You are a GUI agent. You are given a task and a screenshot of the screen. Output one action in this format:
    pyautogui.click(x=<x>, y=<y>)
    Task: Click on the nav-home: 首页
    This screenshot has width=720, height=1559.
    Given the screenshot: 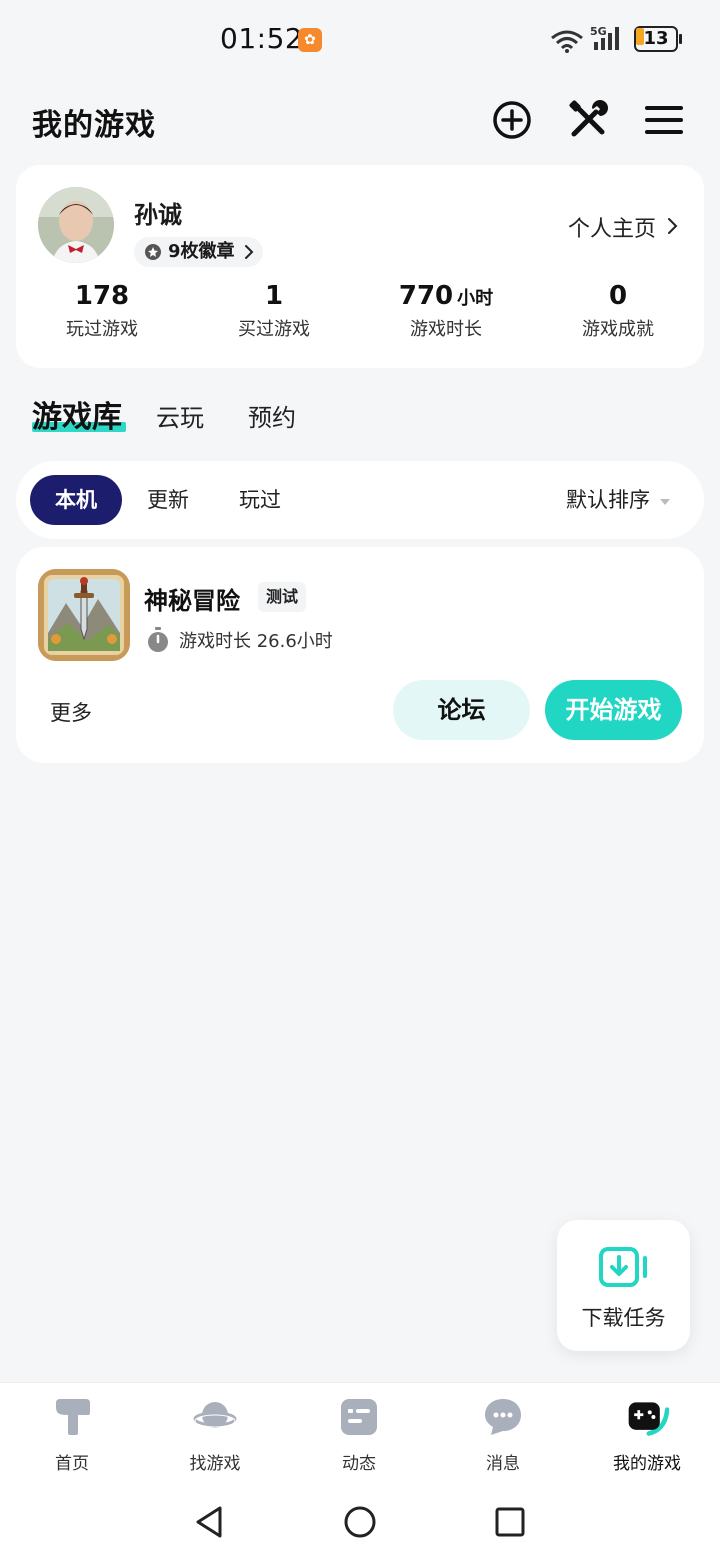 What is the action you would take?
    pyautogui.click(x=72, y=1434)
    